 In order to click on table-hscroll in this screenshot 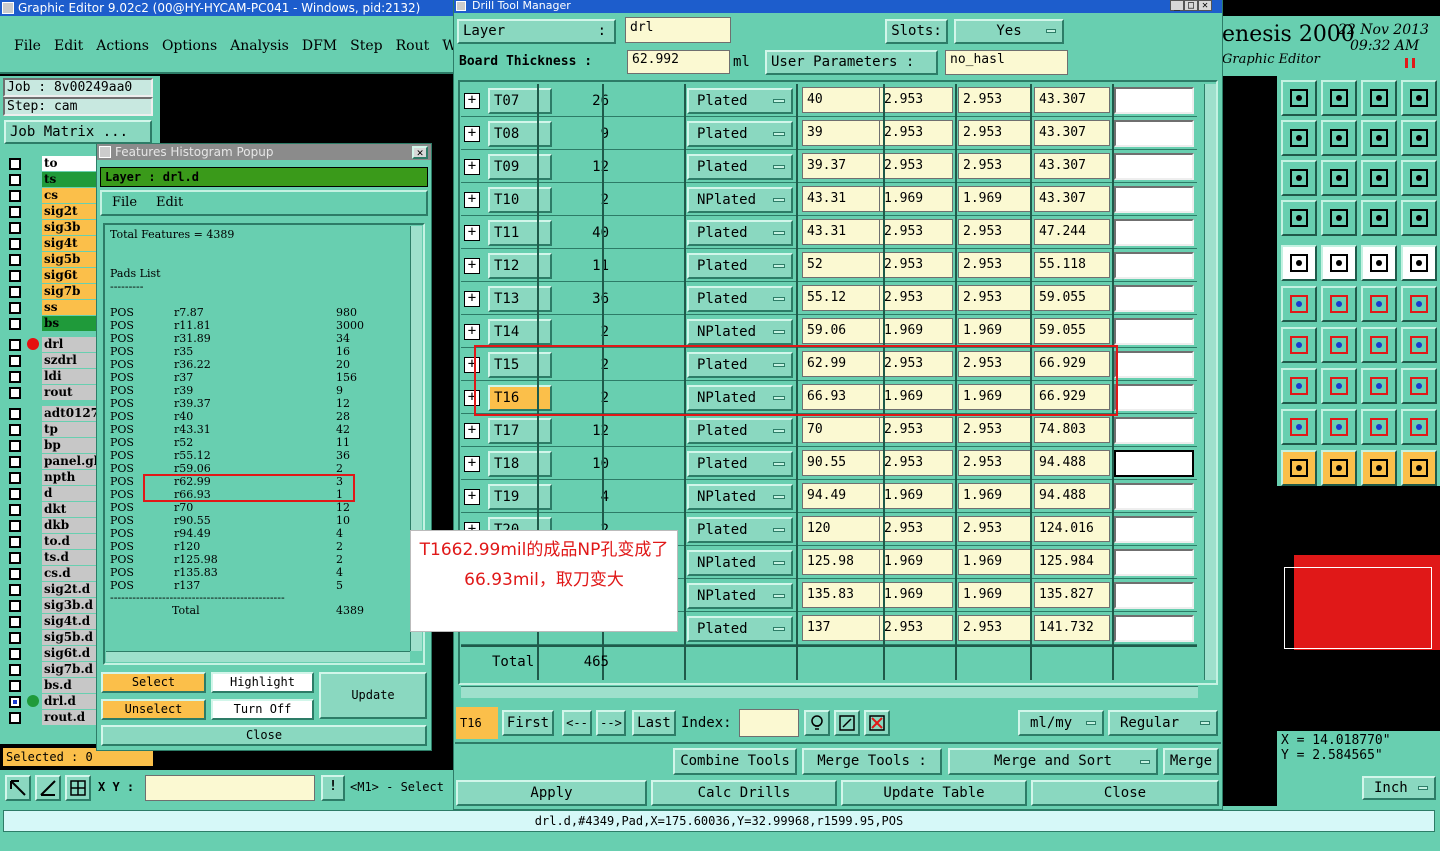, I will do `click(829, 692)`.